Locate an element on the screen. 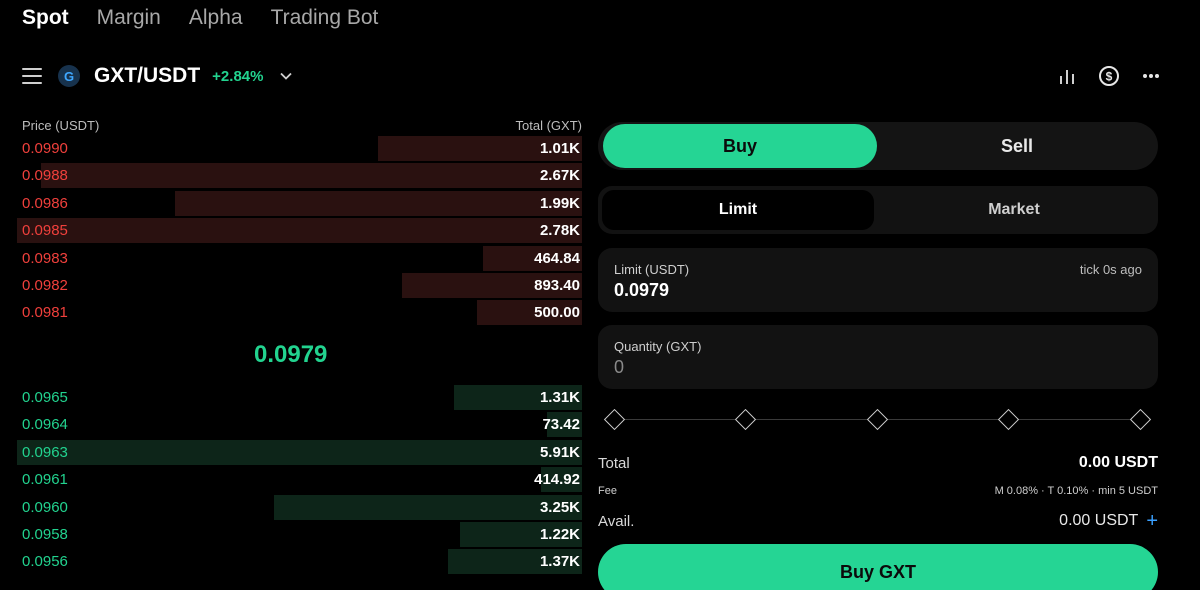 This screenshot has width=1200, height=590. bid-price: 0.0960 is located at coordinates (45, 507).